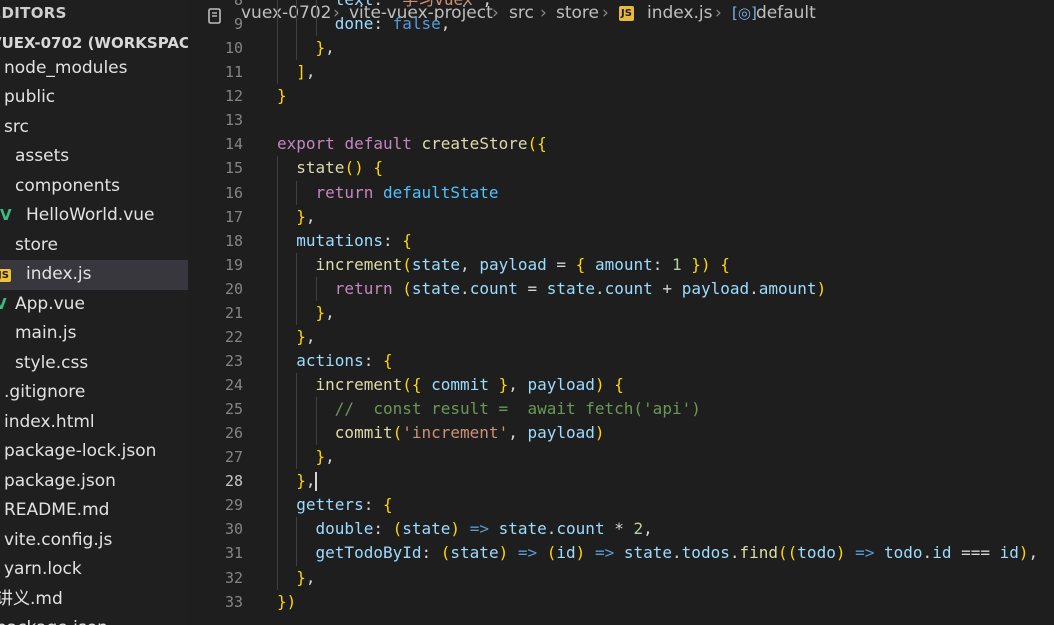 The image size is (1054, 625). I want to click on code-line: 8 text: '学习vuex',, so click(621, 6).